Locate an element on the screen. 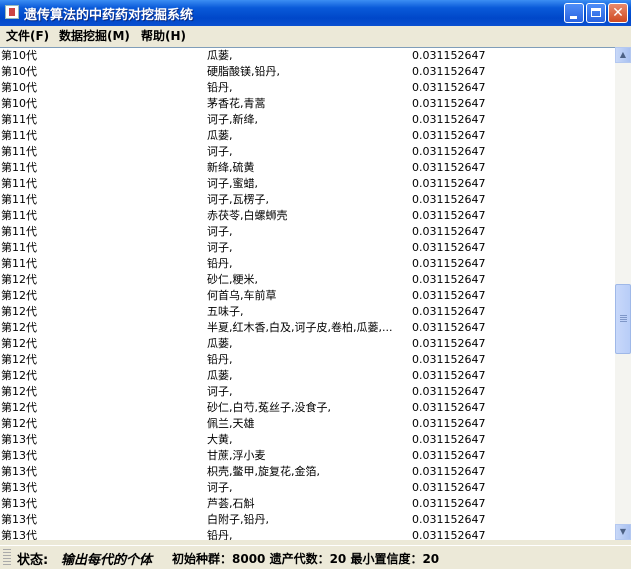 Image resolution: width=631 pixels, height=569 pixels. list-row: 第13代 枳壳,鳖甲,旋复花,金箔, 0.031152647 is located at coordinates (307, 472).